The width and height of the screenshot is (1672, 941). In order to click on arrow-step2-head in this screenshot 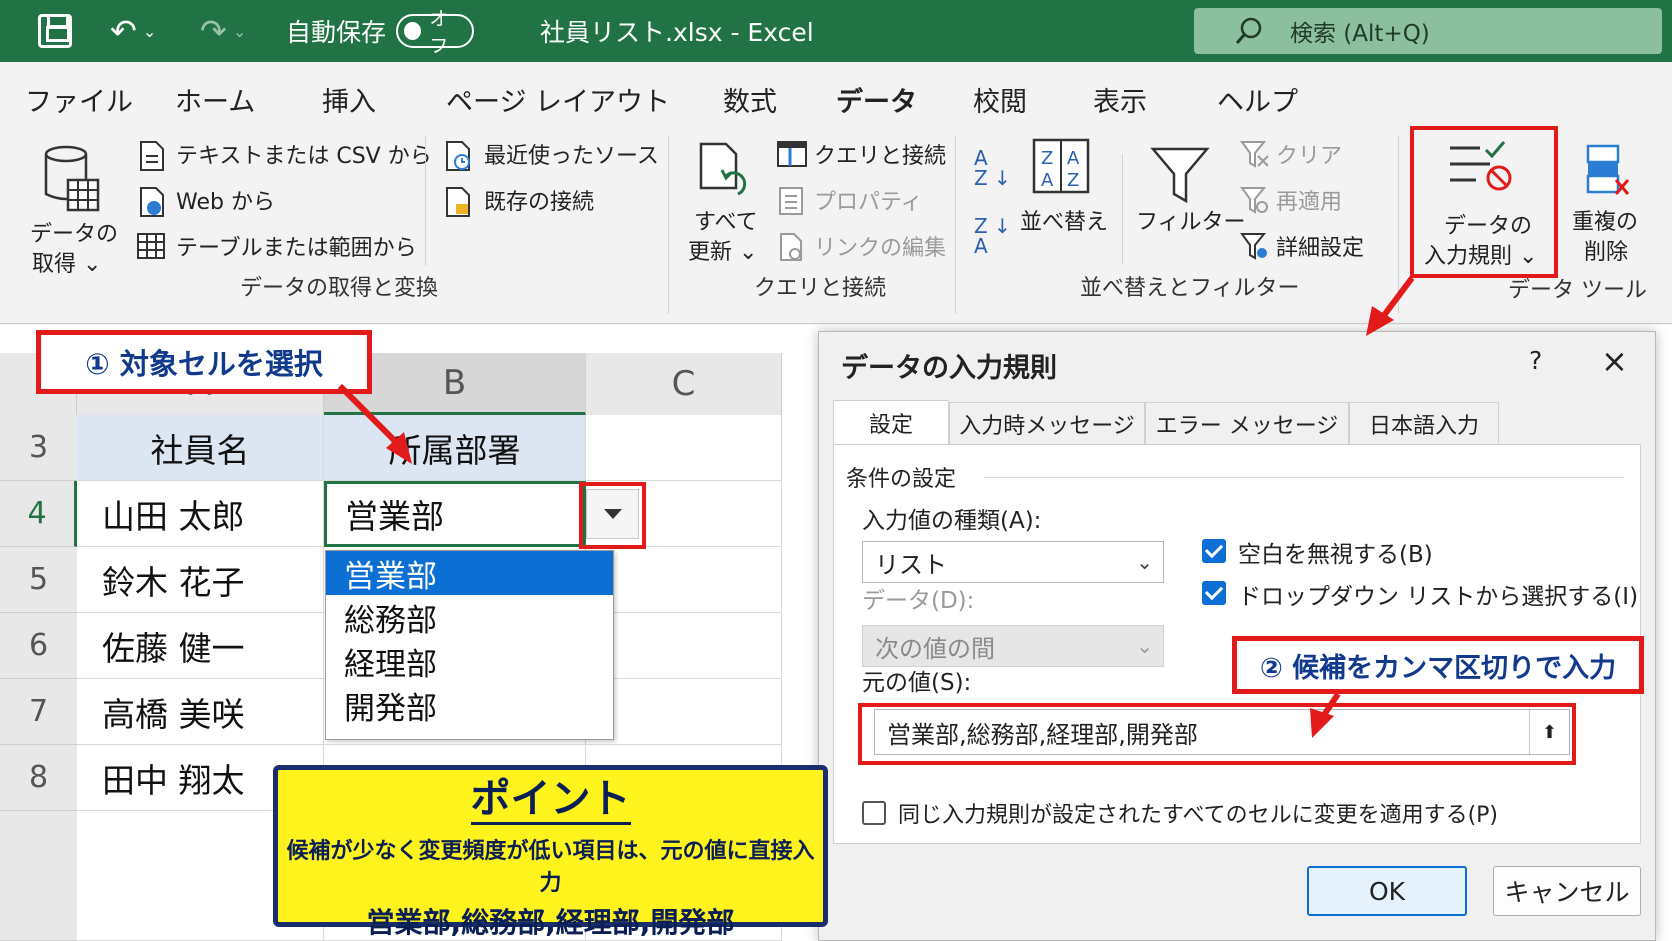, I will do `click(1322, 723)`.